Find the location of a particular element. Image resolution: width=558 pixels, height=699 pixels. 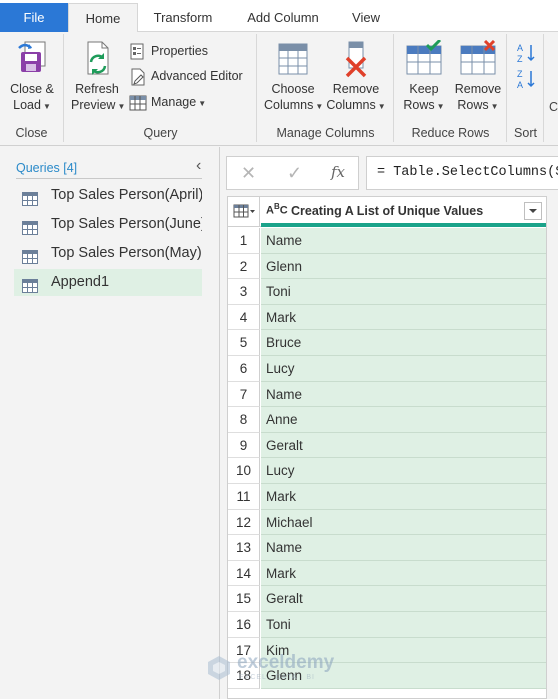

row-number: 17 is located at coordinates (244, 650).